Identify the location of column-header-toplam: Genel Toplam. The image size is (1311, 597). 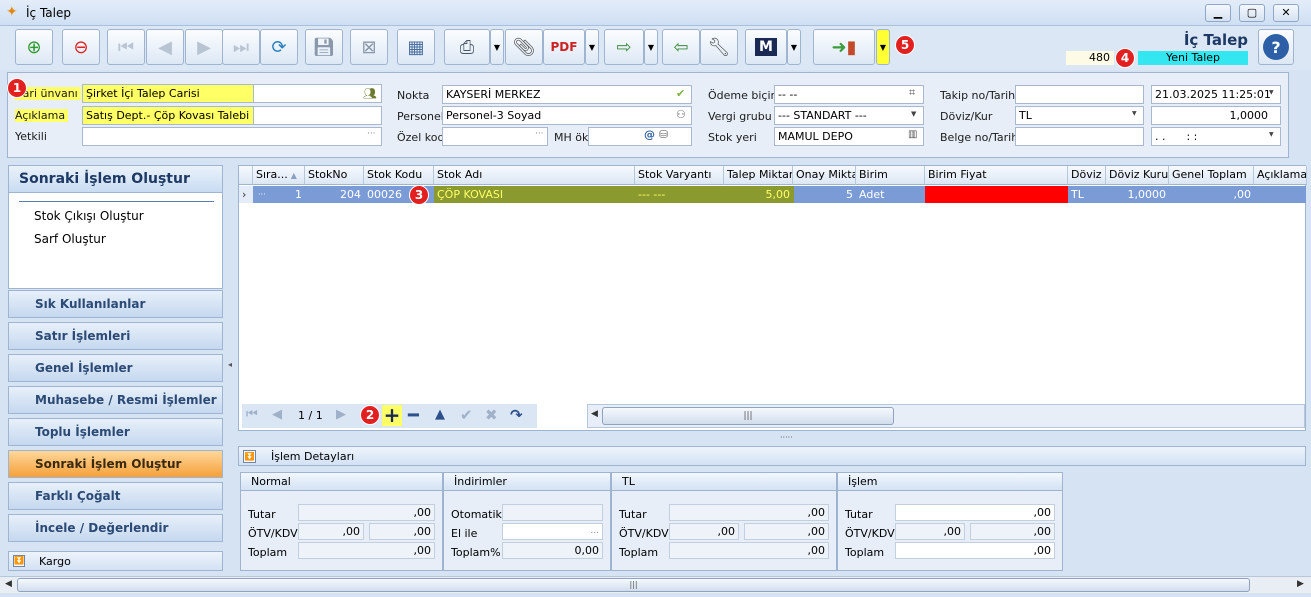
(1211, 175).